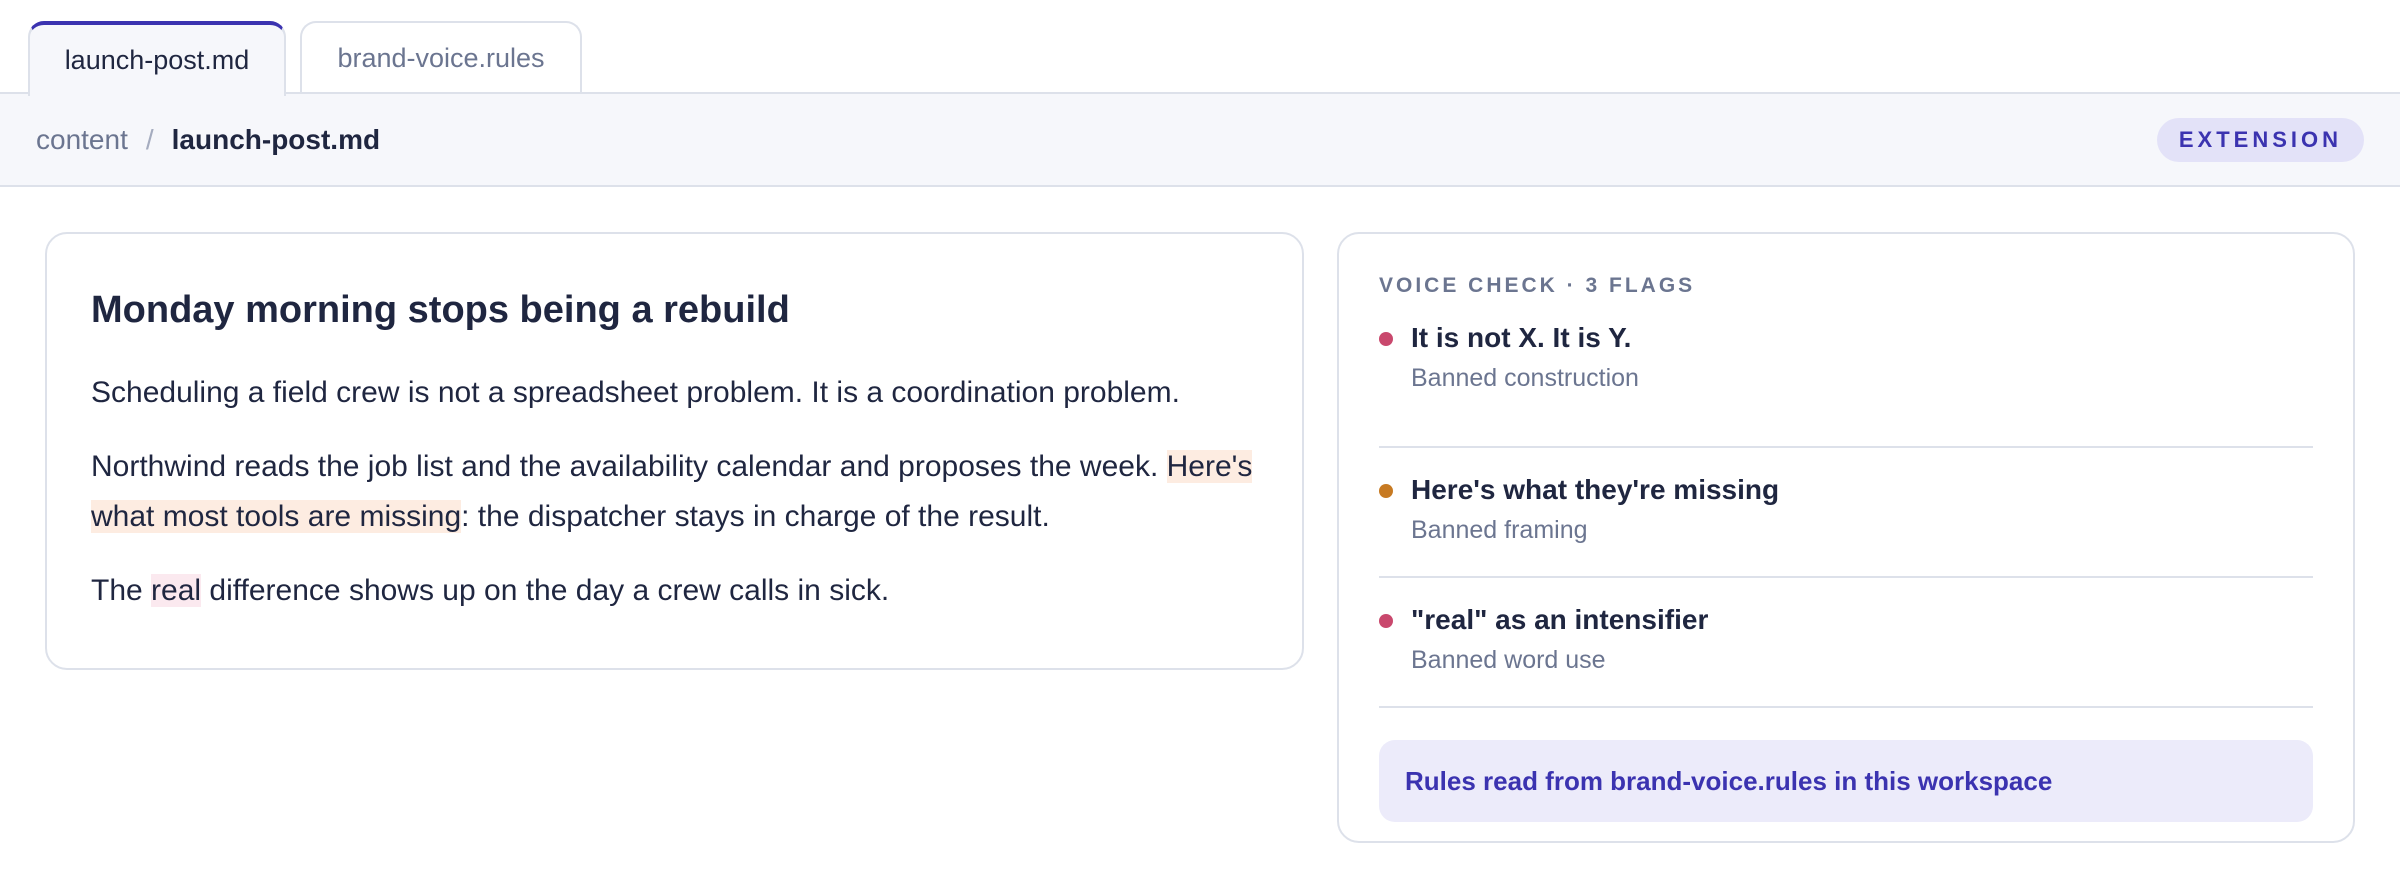 The width and height of the screenshot is (2400, 888). I want to click on breadcrumb: content / launch-post.md, so click(208, 139).